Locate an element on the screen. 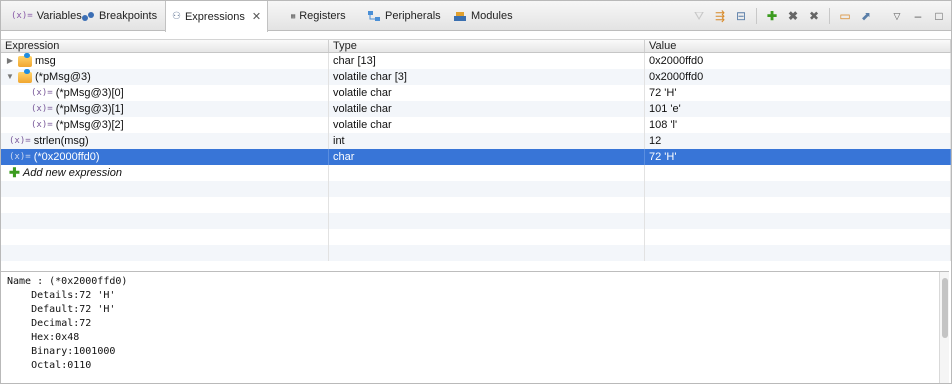  table-row: ▶ msg char [13] 0x2000ffd0 is located at coordinates (476, 61).